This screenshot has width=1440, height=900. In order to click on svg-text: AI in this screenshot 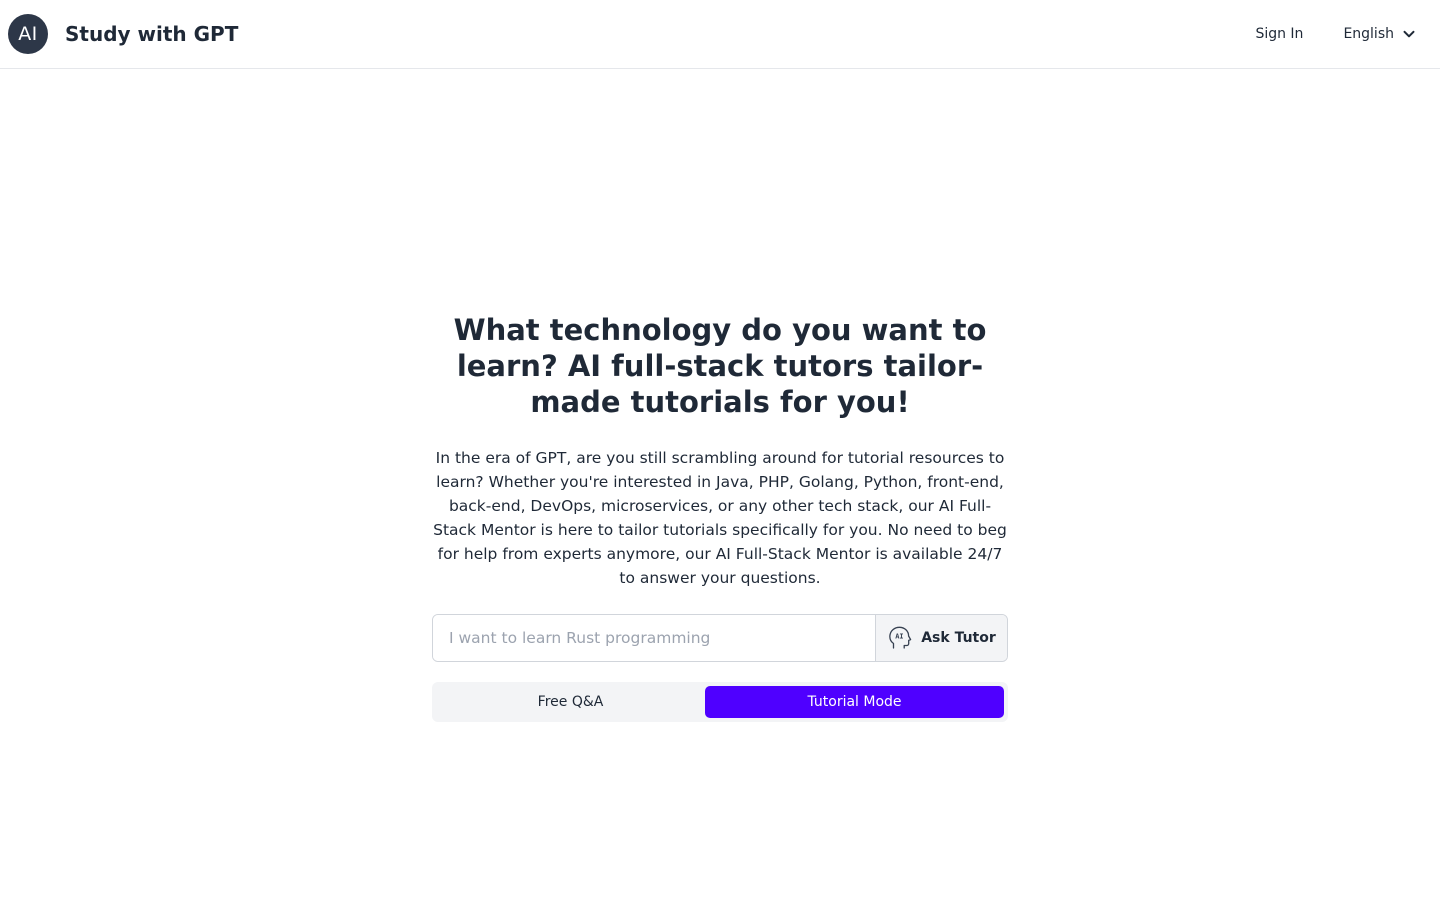, I will do `click(899, 637)`.